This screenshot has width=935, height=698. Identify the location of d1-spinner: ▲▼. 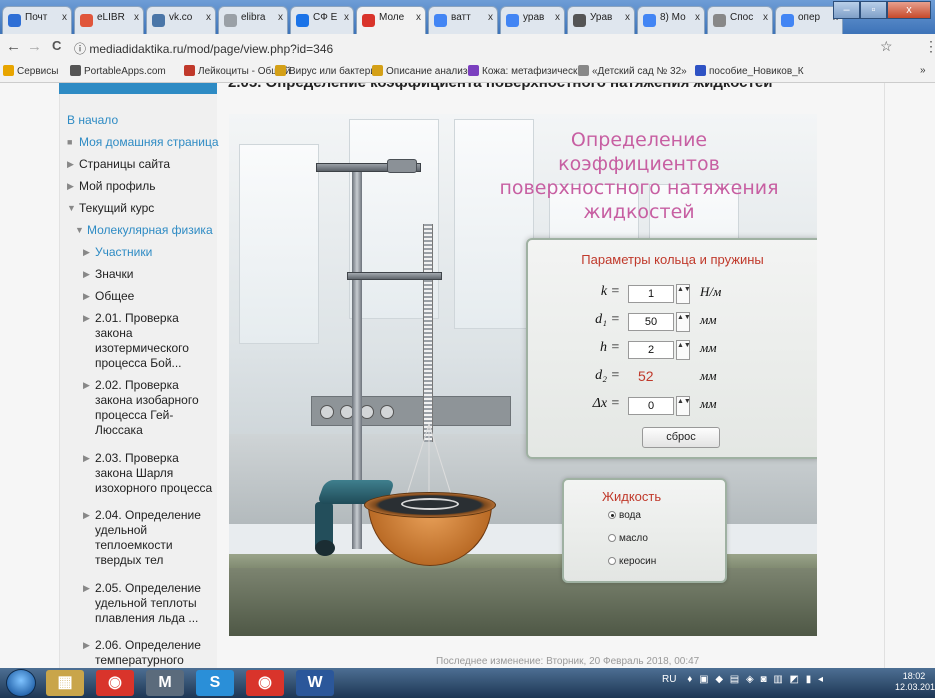
(683, 322).